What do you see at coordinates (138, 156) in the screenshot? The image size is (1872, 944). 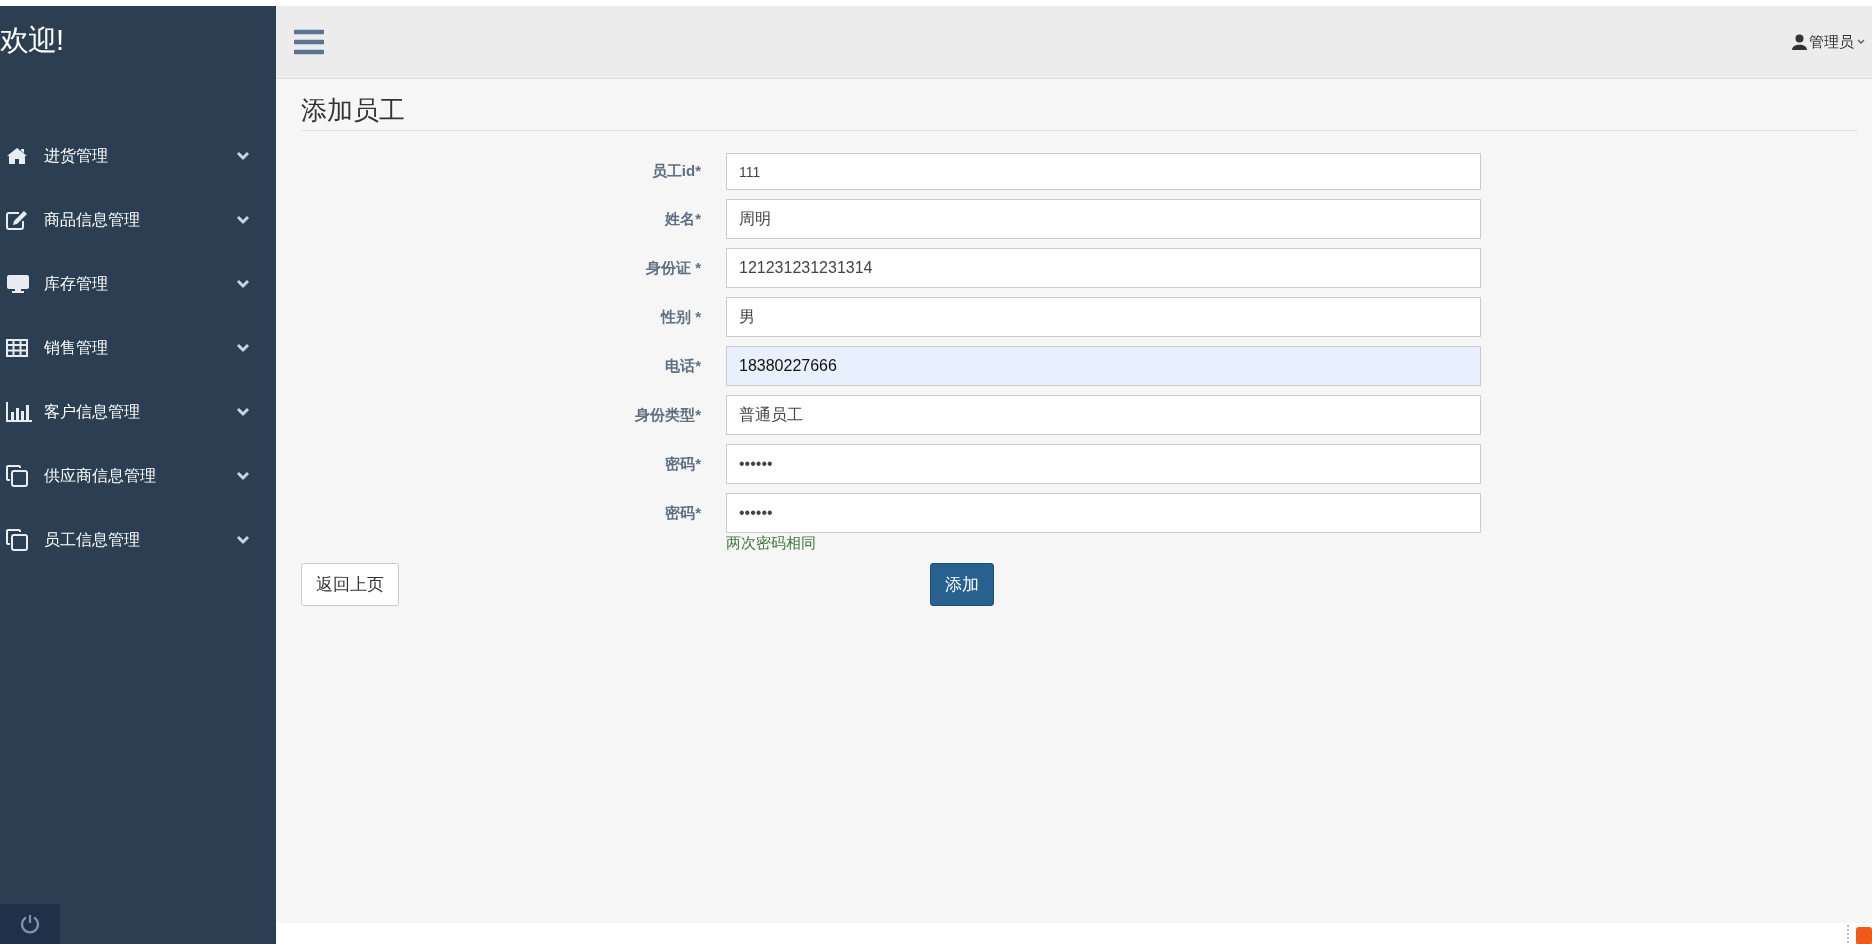 I see `sidebar-menu-item: 进货管理` at bounding box center [138, 156].